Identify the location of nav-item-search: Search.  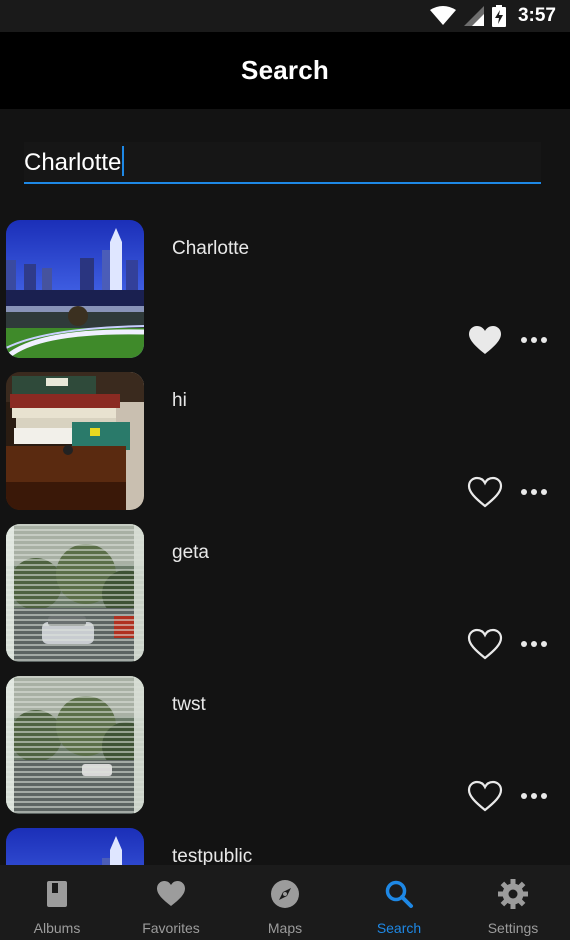
(399, 902).